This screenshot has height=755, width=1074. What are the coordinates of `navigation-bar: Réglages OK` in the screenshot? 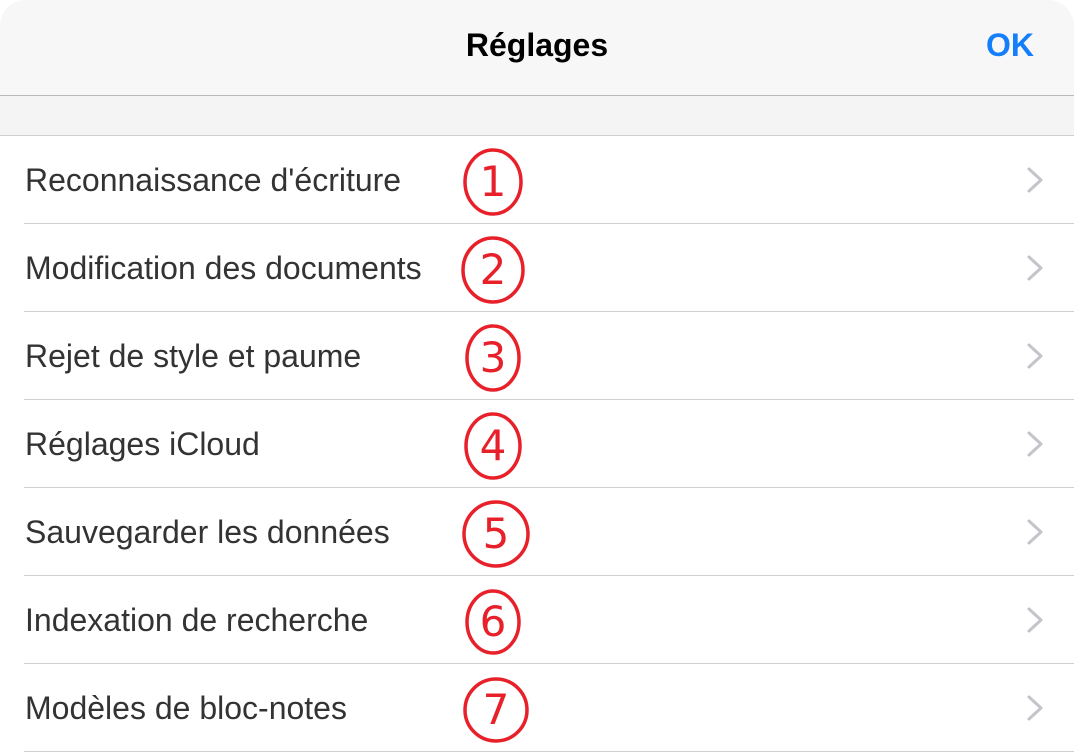 It's located at (537, 48).